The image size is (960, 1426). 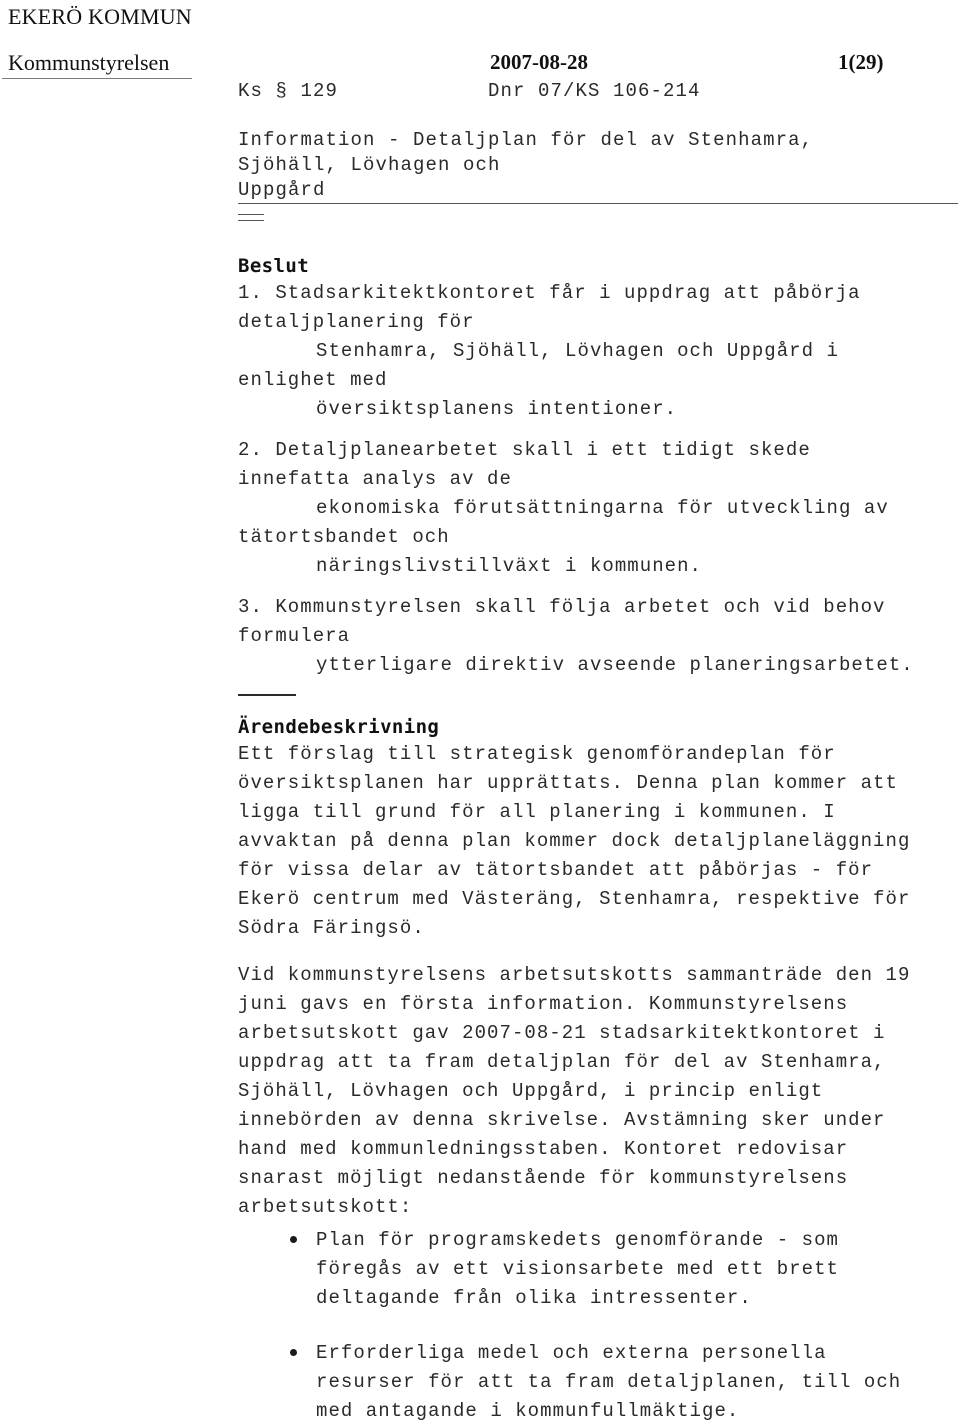 I want to click on double-rule-mark, so click(x=251, y=217).